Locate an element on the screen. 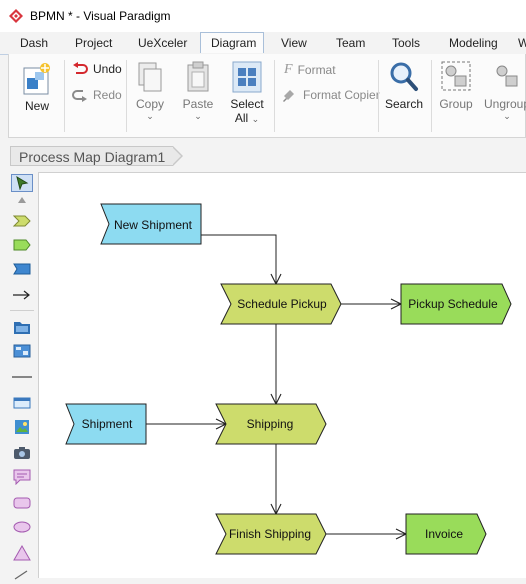 This screenshot has height=584, width=526. shape-shipping: Shipping is located at coordinates (271, 424).